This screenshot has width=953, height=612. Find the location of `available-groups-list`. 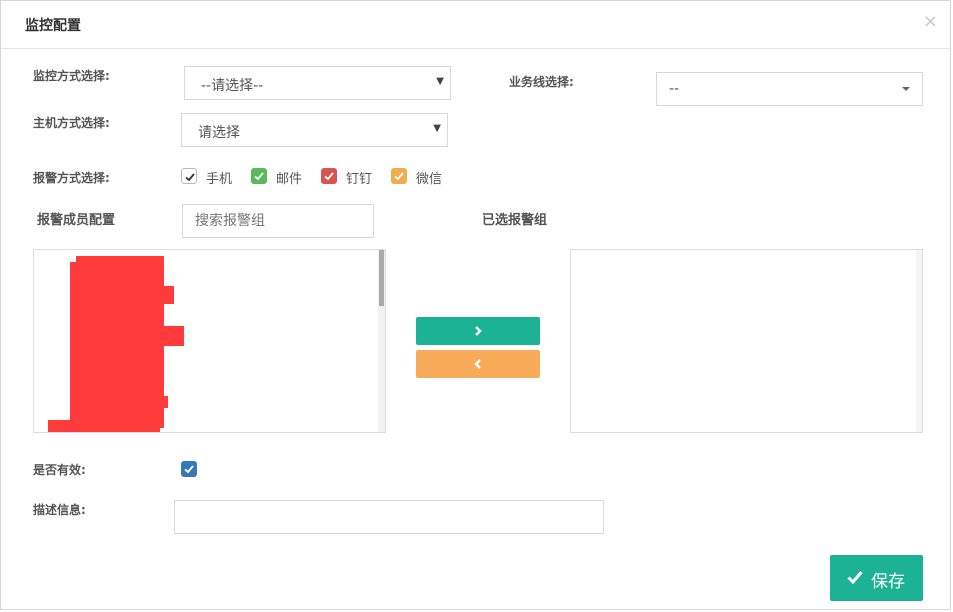

available-groups-list is located at coordinates (209, 341).